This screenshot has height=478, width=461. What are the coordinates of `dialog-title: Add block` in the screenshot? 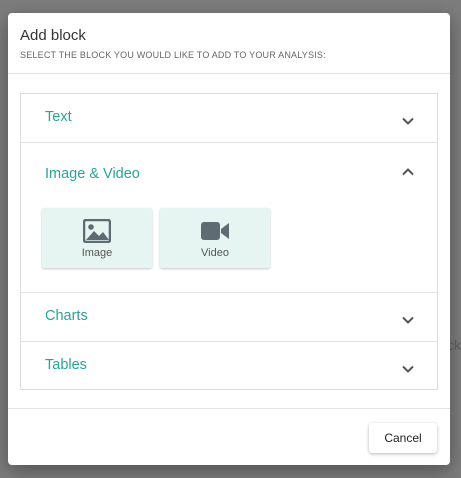 It's located at (53, 35).